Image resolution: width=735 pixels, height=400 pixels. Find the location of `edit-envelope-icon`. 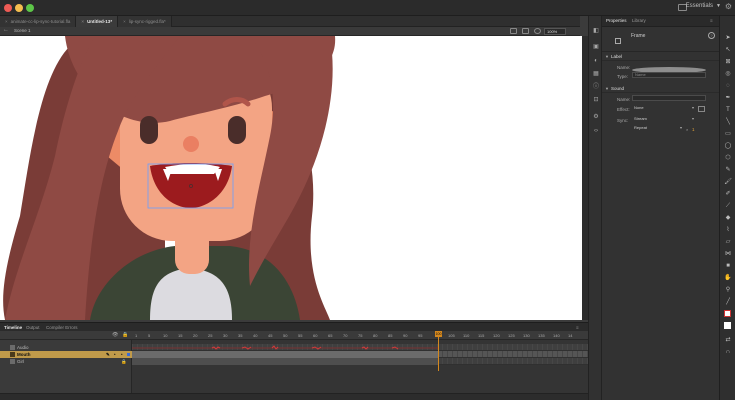

edit-envelope-icon is located at coordinates (701, 109).